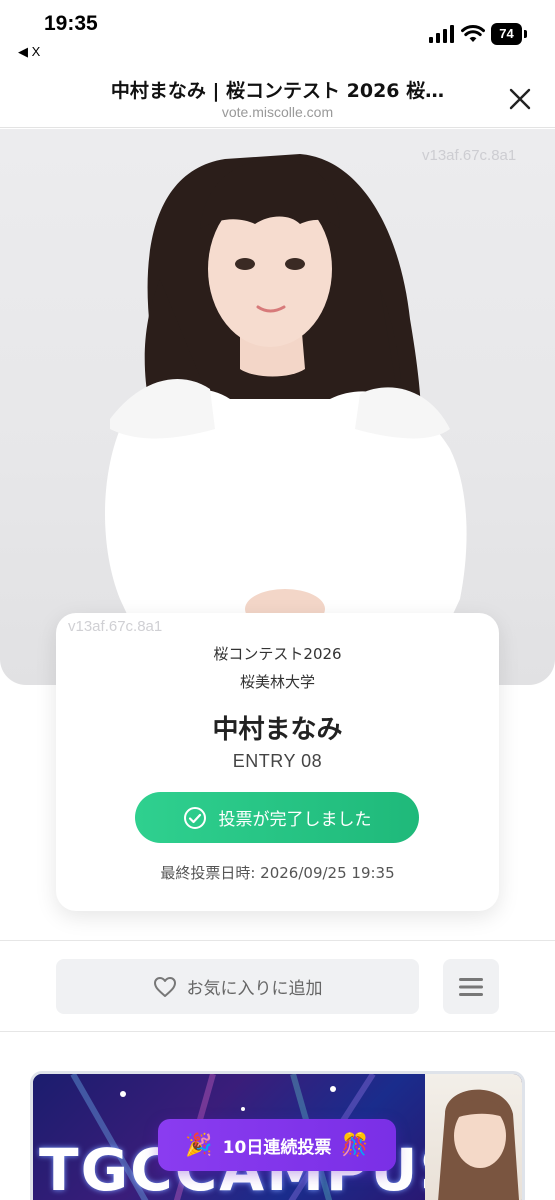 The image size is (555, 1200). What do you see at coordinates (277, 682) in the screenshot?
I see `university-name: 桜美林大学` at bounding box center [277, 682].